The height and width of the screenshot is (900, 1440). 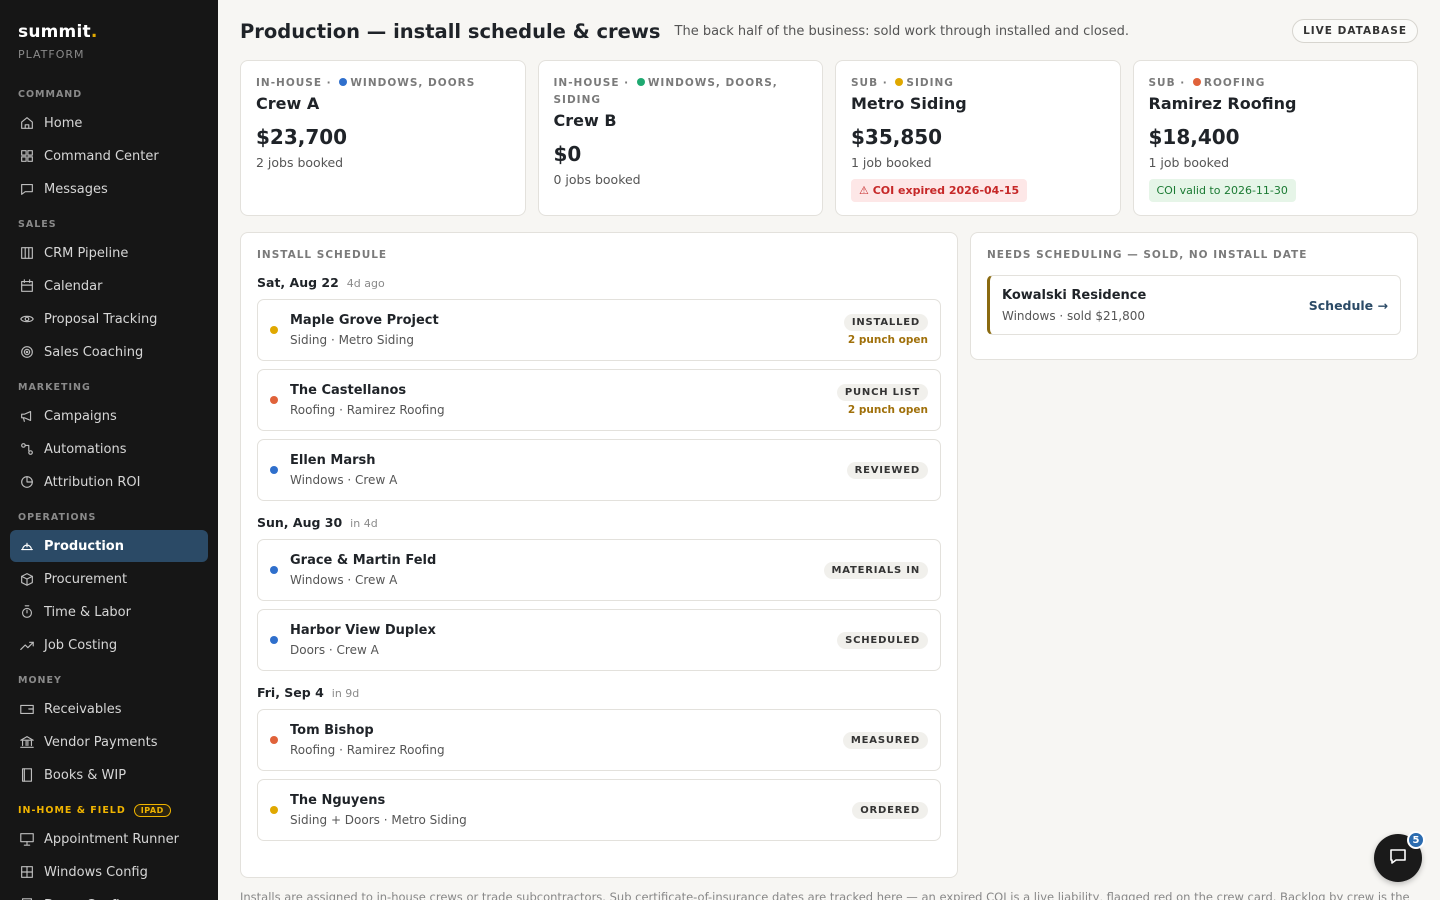 I want to click on sidebar-item-production: Production, so click(x=109, y=546).